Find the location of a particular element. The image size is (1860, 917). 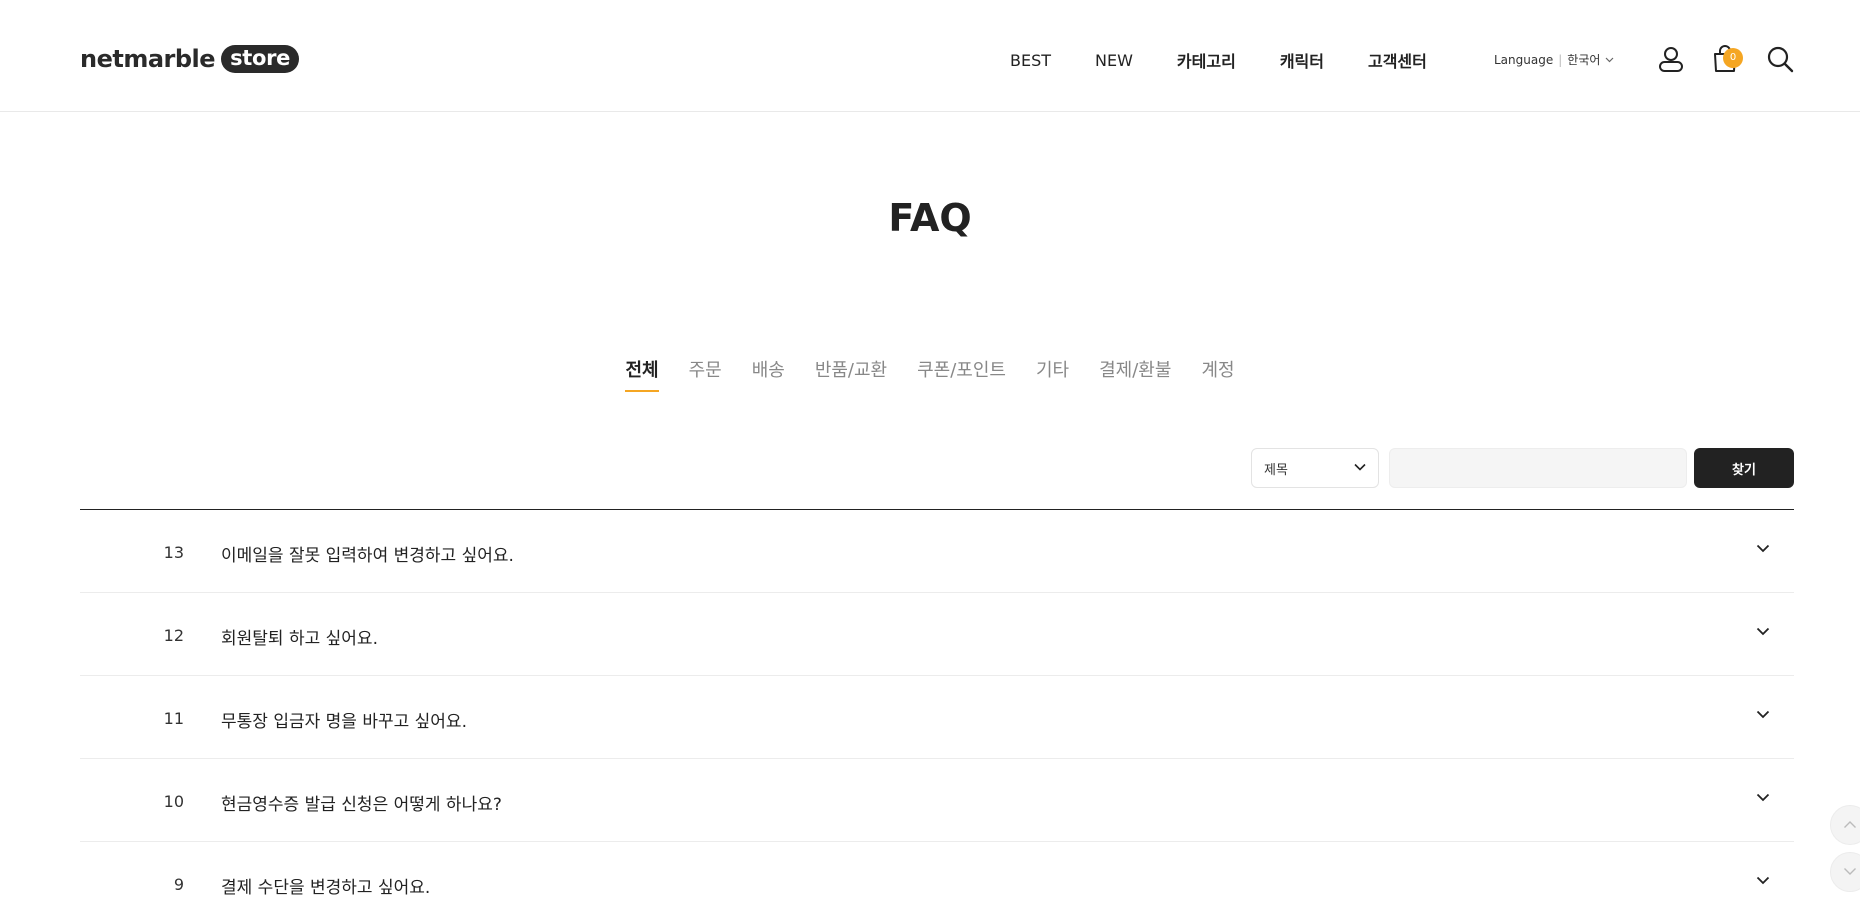

tab-payment-refund: 결제/환불 is located at coordinates (1135, 374).